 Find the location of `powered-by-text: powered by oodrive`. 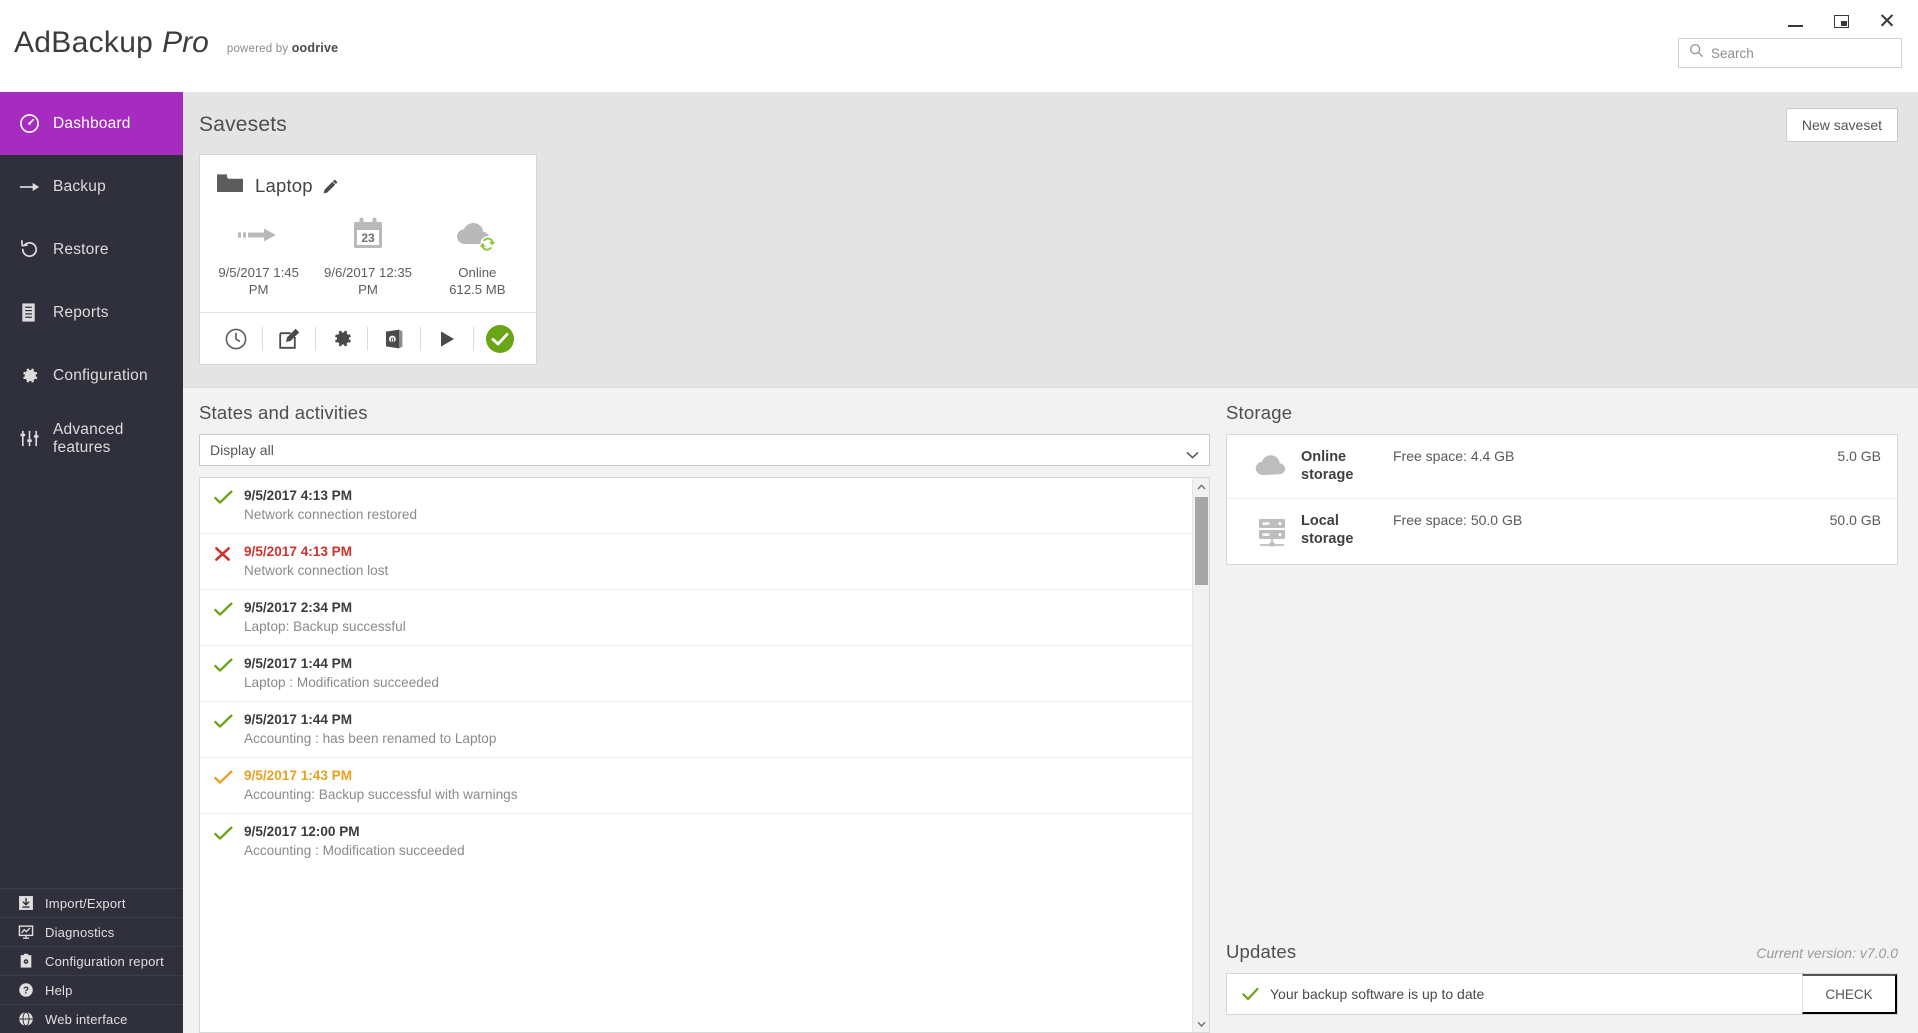

powered-by-text: powered by oodrive is located at coordinates (282, 48).